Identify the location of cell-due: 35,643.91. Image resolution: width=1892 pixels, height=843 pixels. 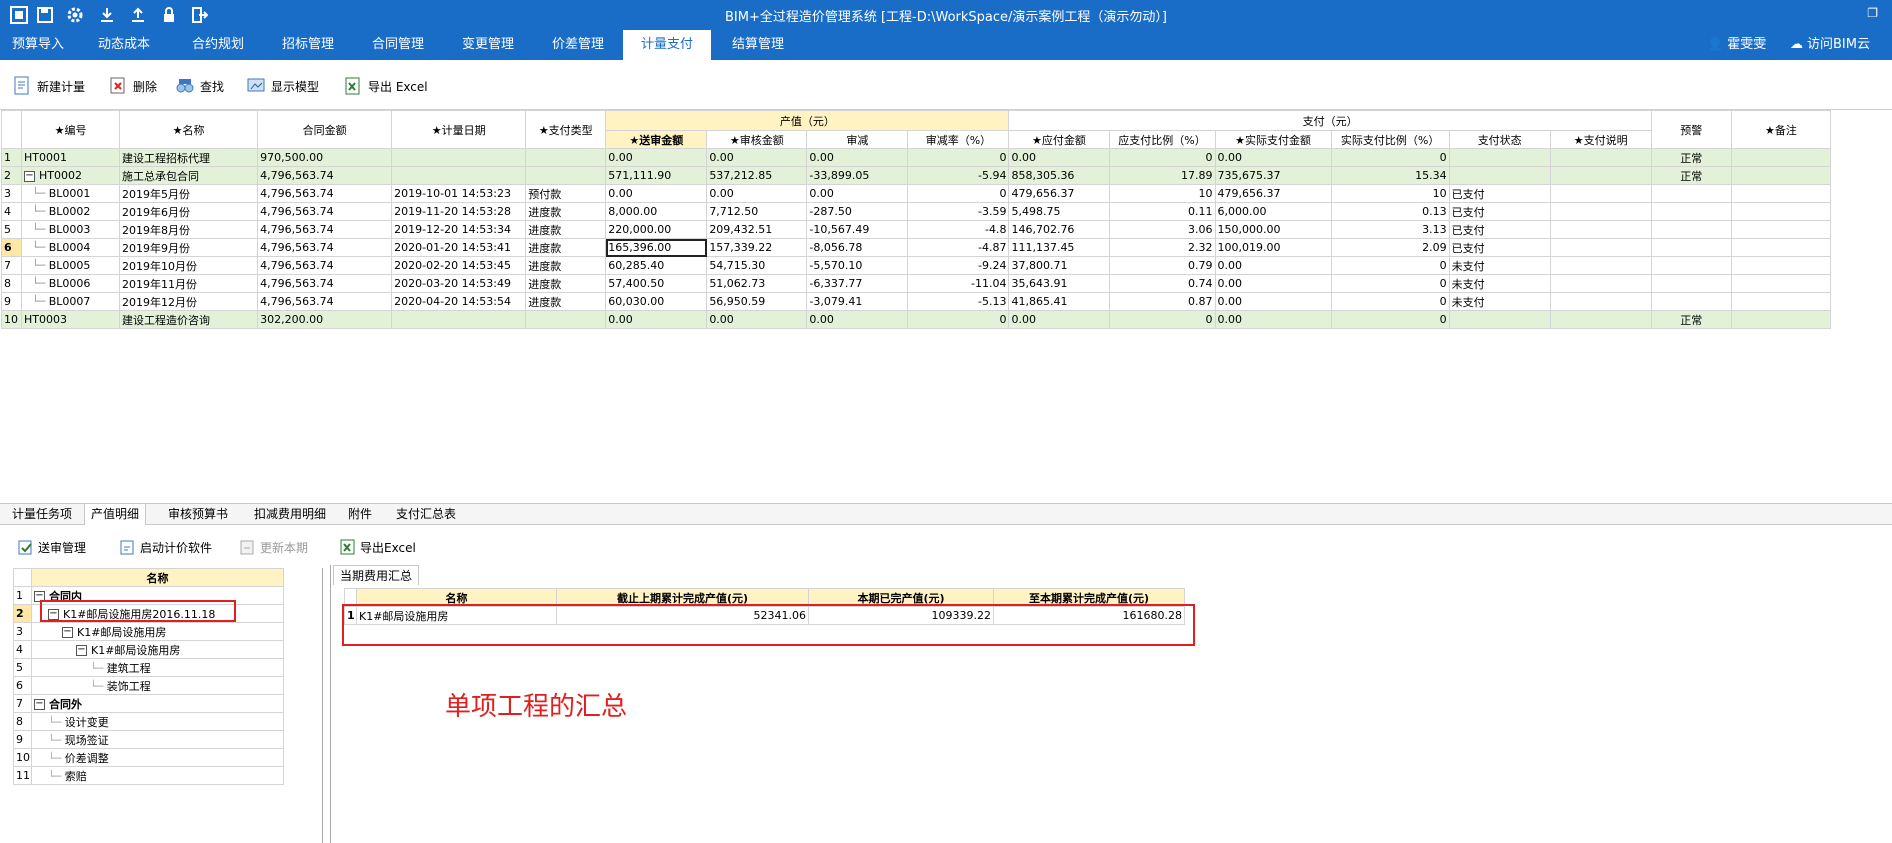
(1059, 283).